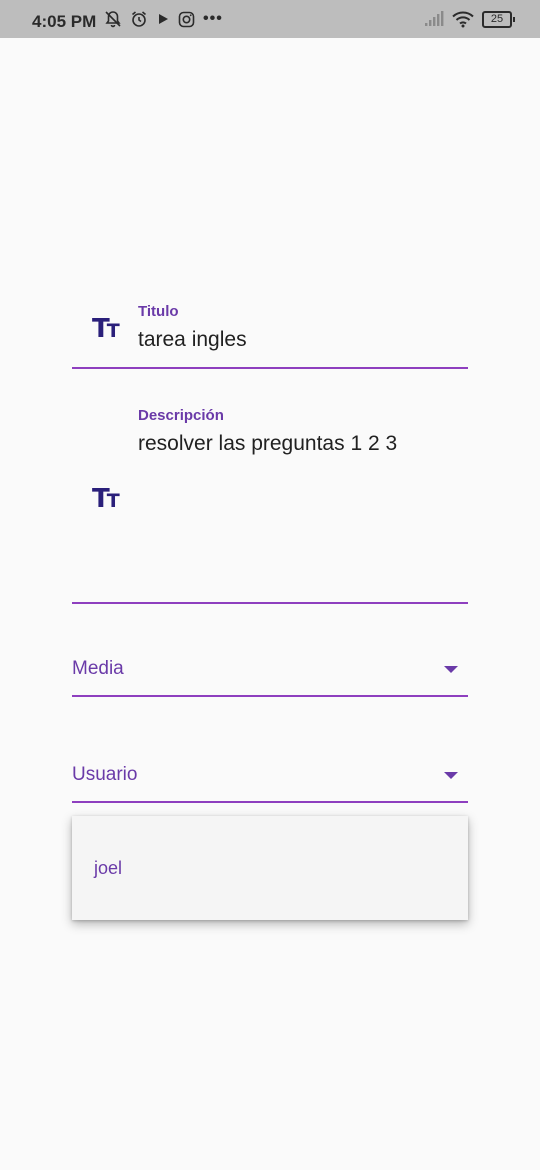  I want to click on instagram-icon, so click(186, 19).